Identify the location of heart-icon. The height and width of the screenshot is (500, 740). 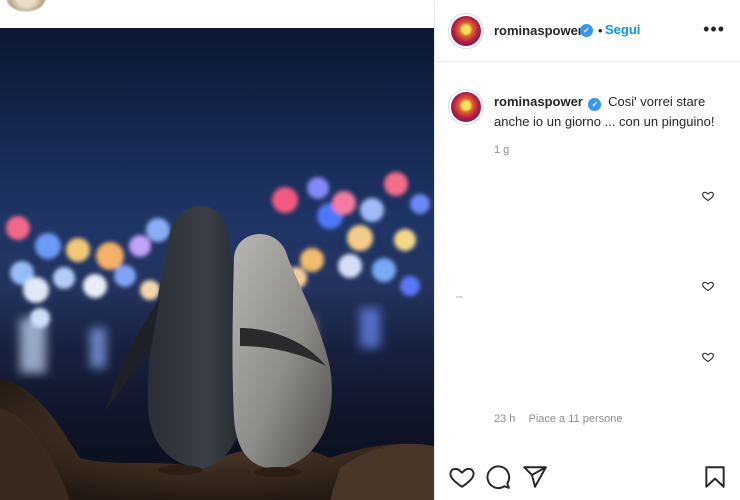
(462, 477).